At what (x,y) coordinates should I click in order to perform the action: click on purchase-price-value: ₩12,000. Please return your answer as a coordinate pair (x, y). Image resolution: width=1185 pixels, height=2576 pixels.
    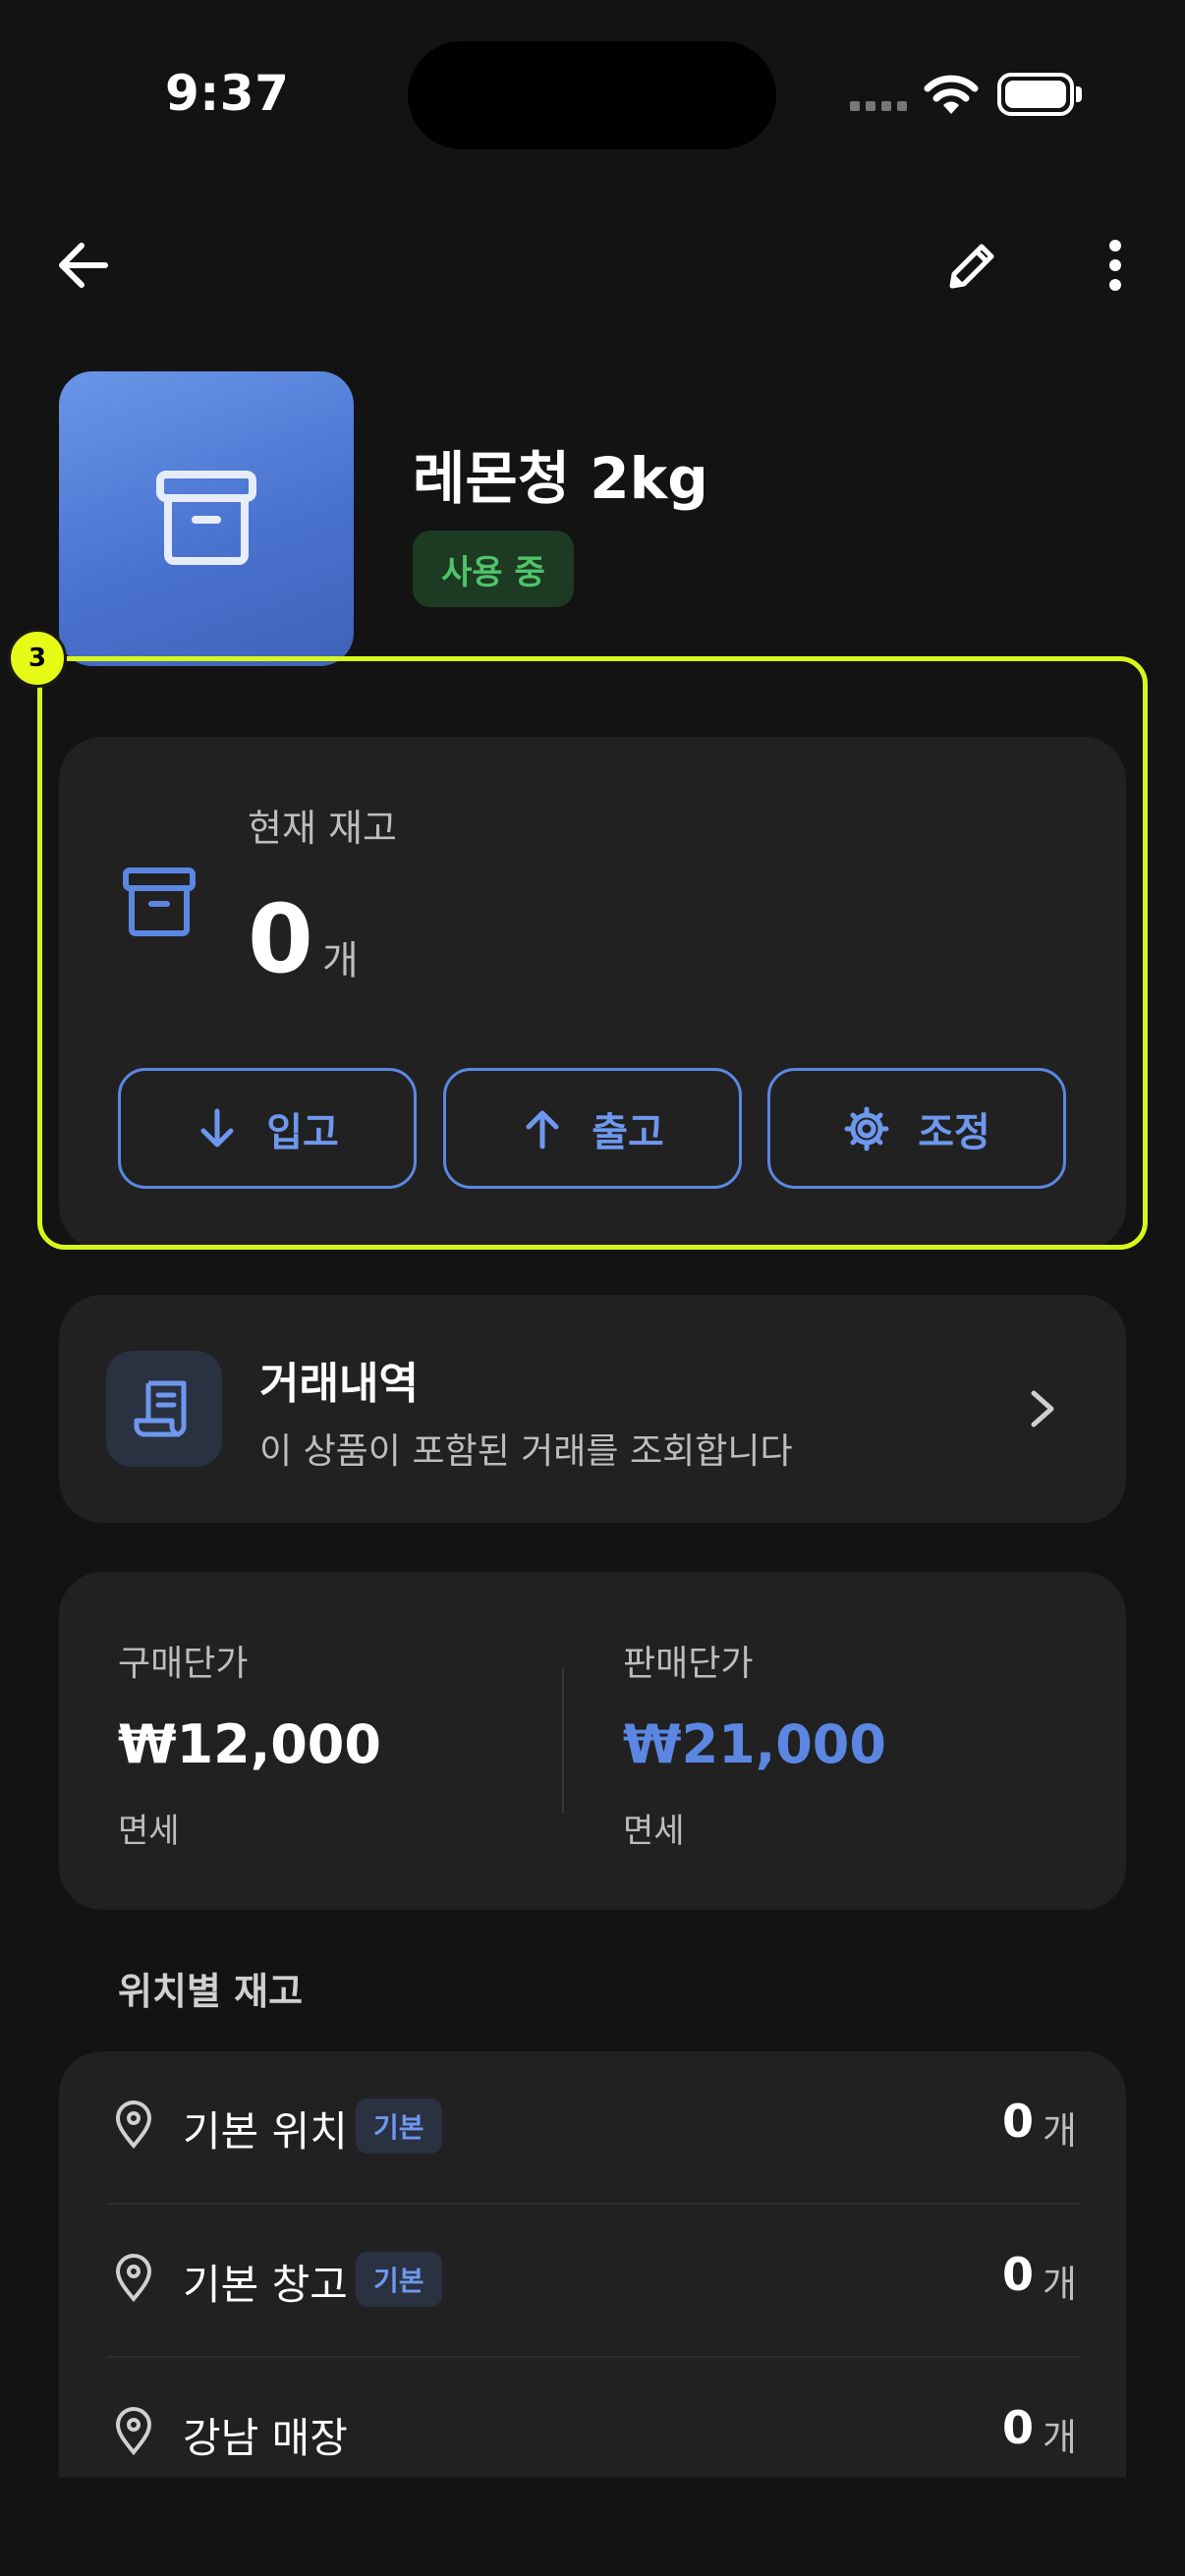
    Looking at the image, I should click on (250, 1744).